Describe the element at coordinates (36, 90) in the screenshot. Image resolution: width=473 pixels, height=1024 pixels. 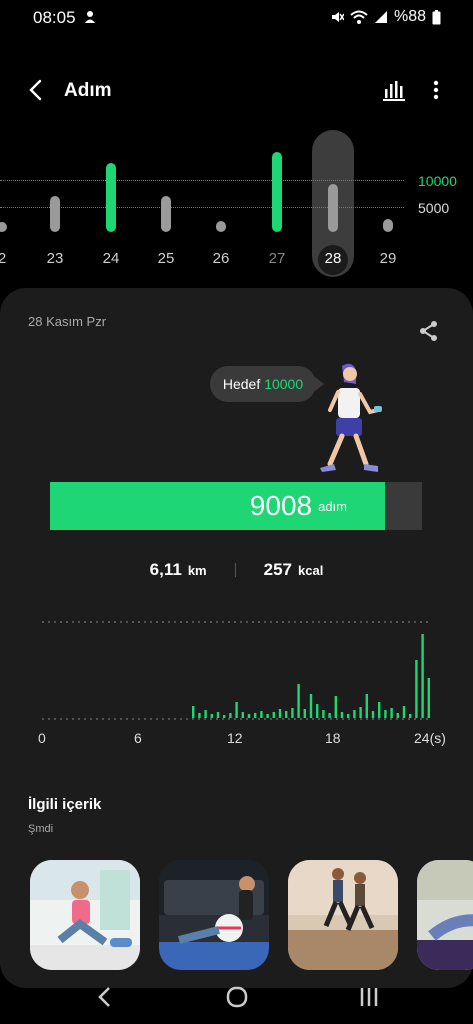
I see `back-arrow-icon` at that location.